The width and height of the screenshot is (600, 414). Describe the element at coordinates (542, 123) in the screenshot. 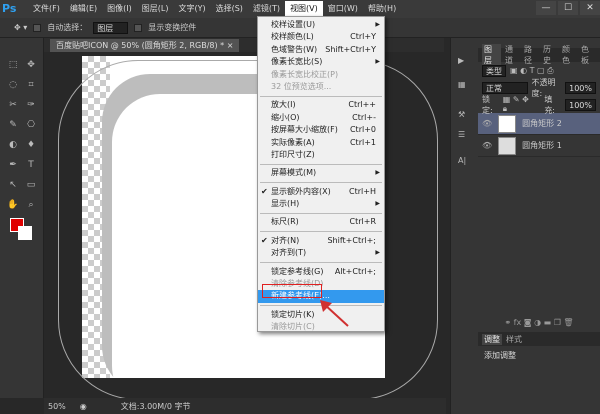

I see `layer-name: 圆角矩形 2` at that location.